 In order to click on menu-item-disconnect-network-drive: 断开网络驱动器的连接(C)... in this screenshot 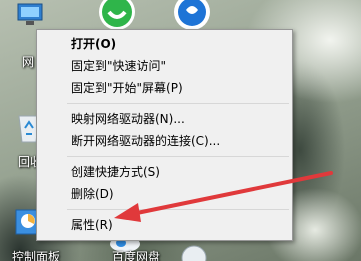, I will do `click(164, 141)`.